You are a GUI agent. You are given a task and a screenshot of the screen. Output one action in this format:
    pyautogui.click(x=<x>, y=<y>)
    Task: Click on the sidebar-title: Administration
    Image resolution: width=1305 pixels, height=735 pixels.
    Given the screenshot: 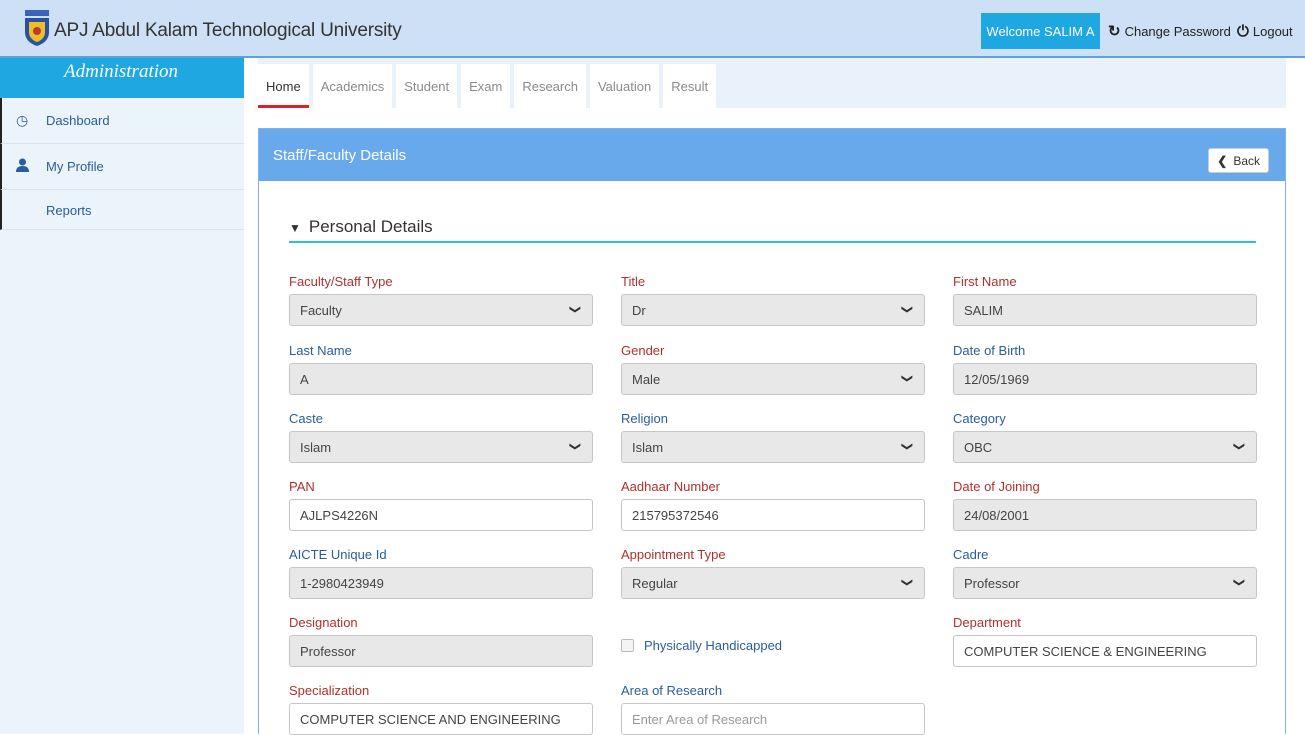 What is the action you would take?
    pyautogui.click(x=122, y=78)
    